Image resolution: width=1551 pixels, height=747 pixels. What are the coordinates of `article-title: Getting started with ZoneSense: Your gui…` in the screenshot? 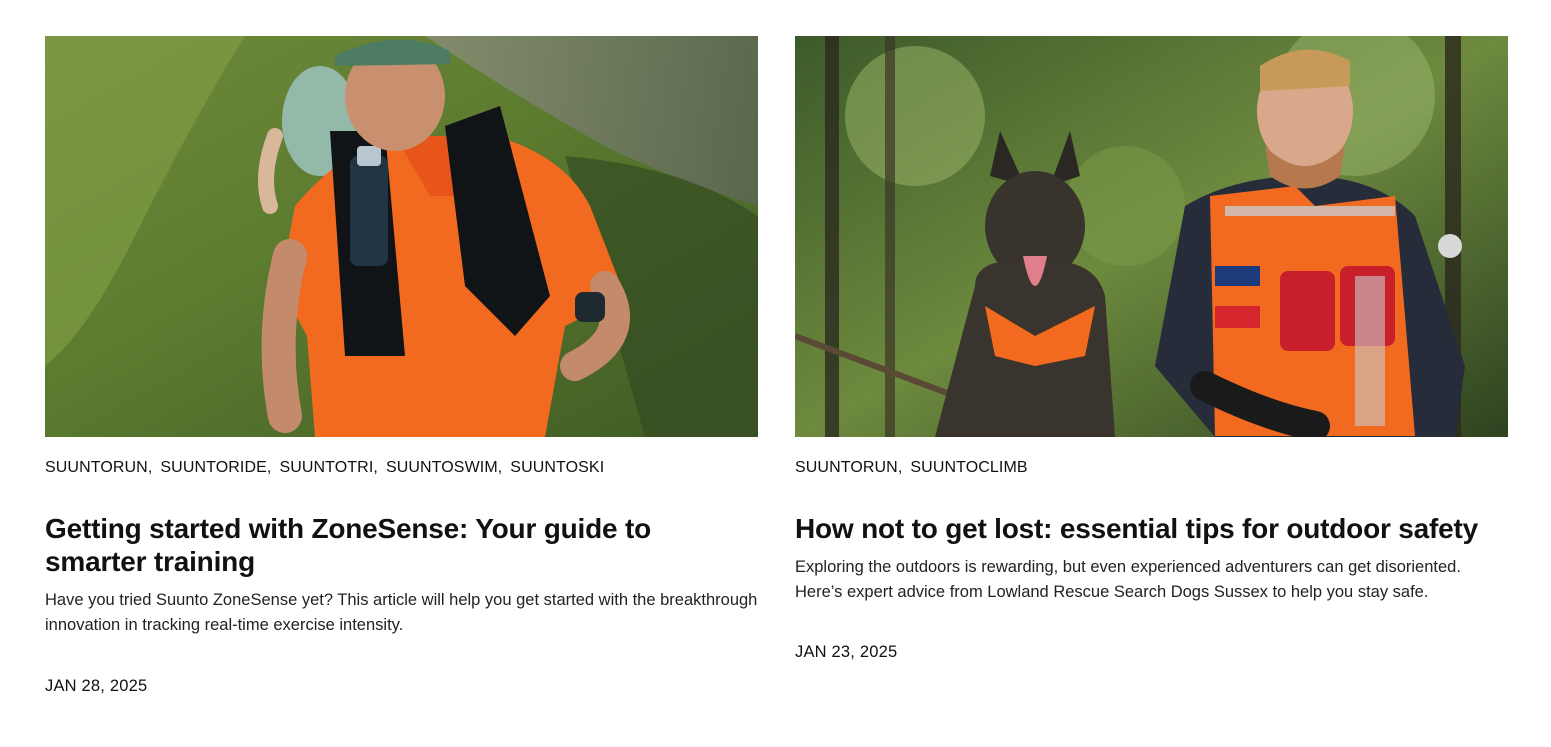 It's located at (401, 545).